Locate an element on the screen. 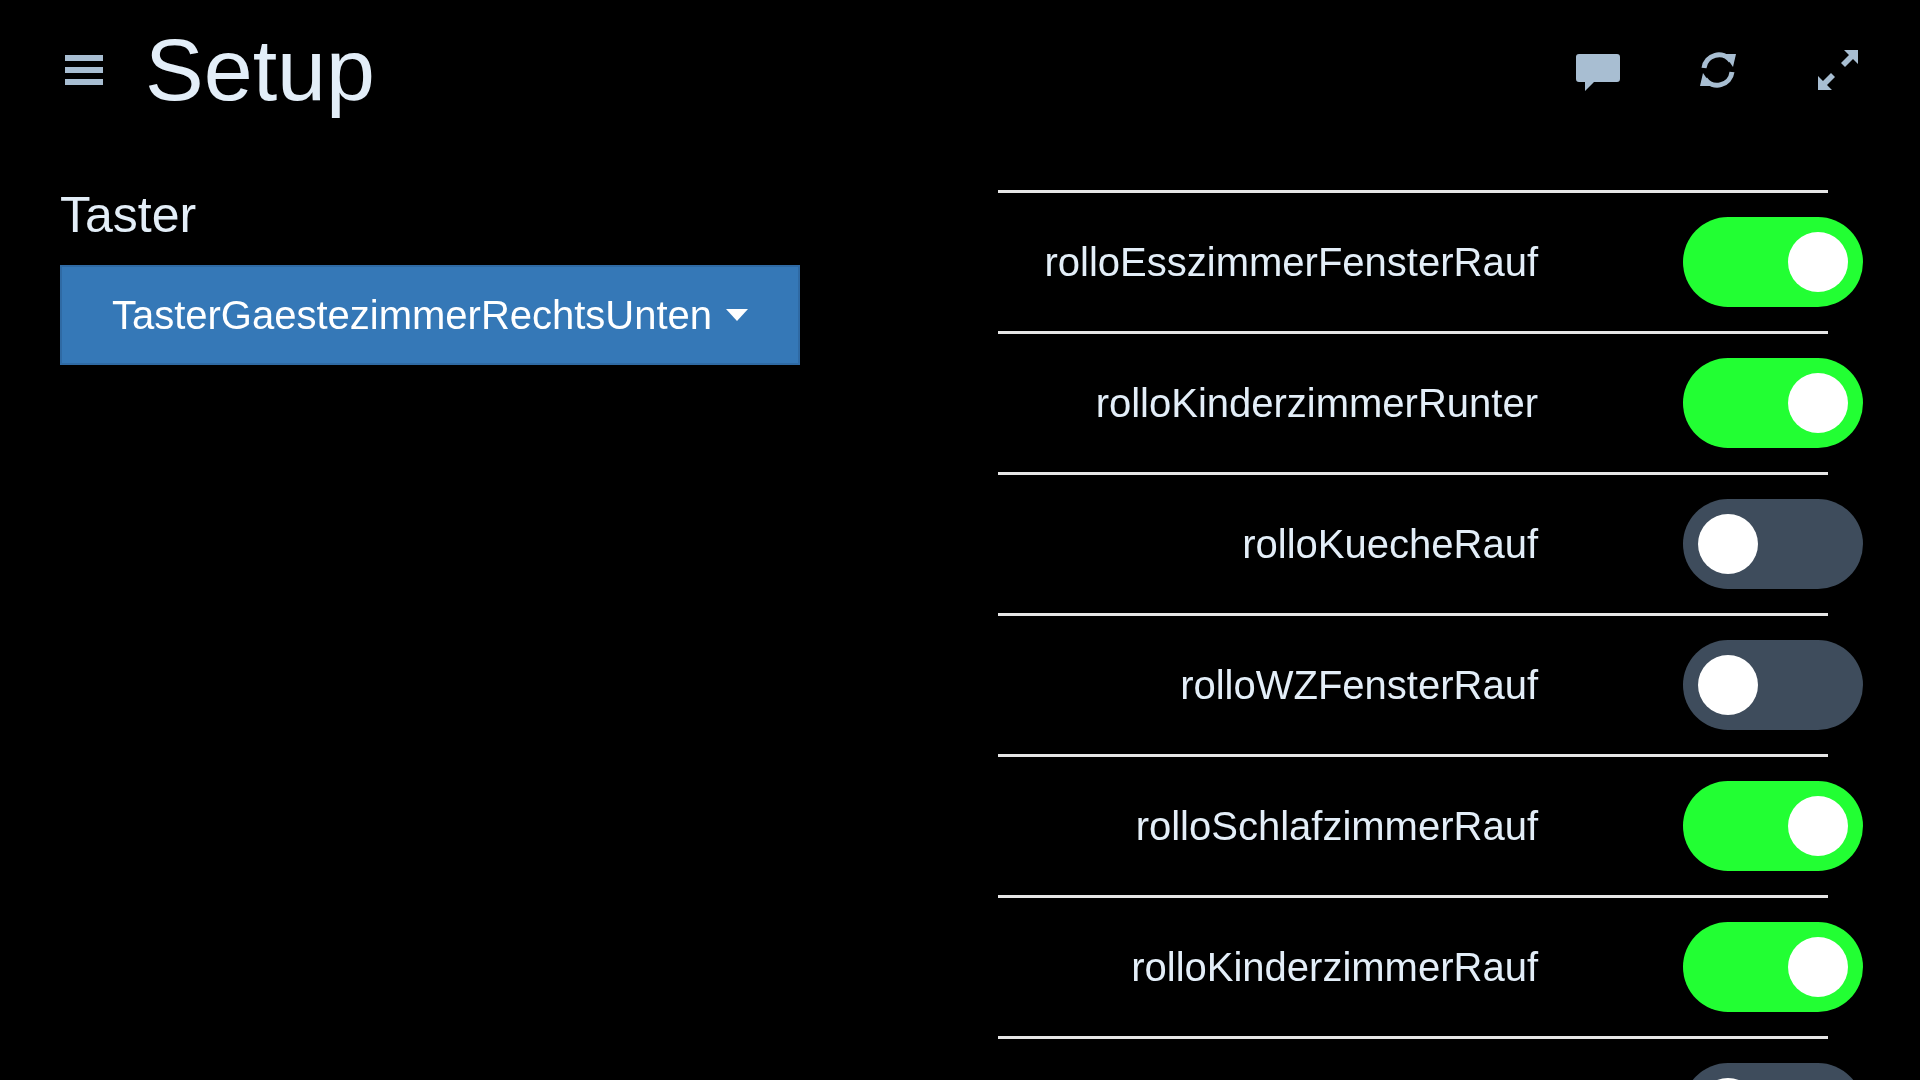 Image resolution: width=1920 pixels, height=1080 pixels. dropdown-label: Taster is located at coordinates (129, 215).